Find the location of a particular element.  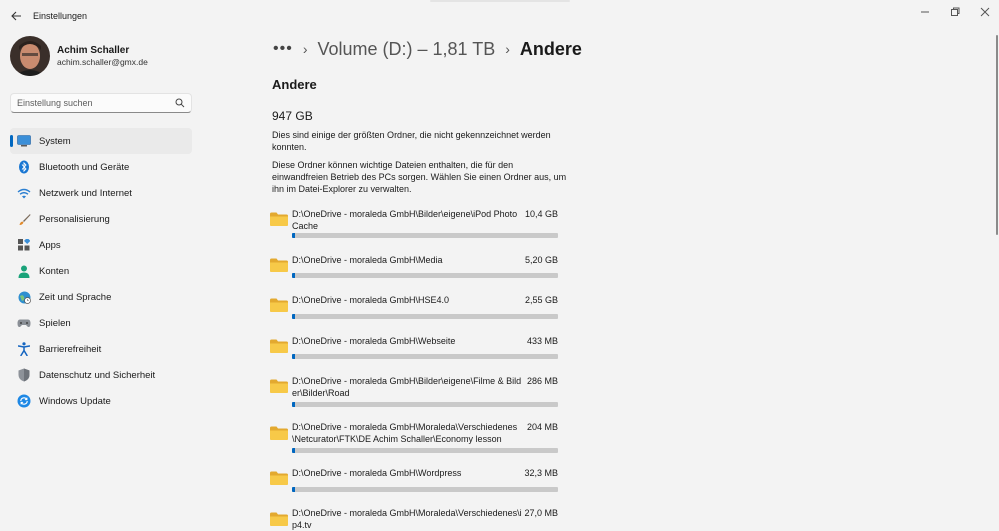

sidebar-item-label: Spielen is located at coordinates (55, 323).